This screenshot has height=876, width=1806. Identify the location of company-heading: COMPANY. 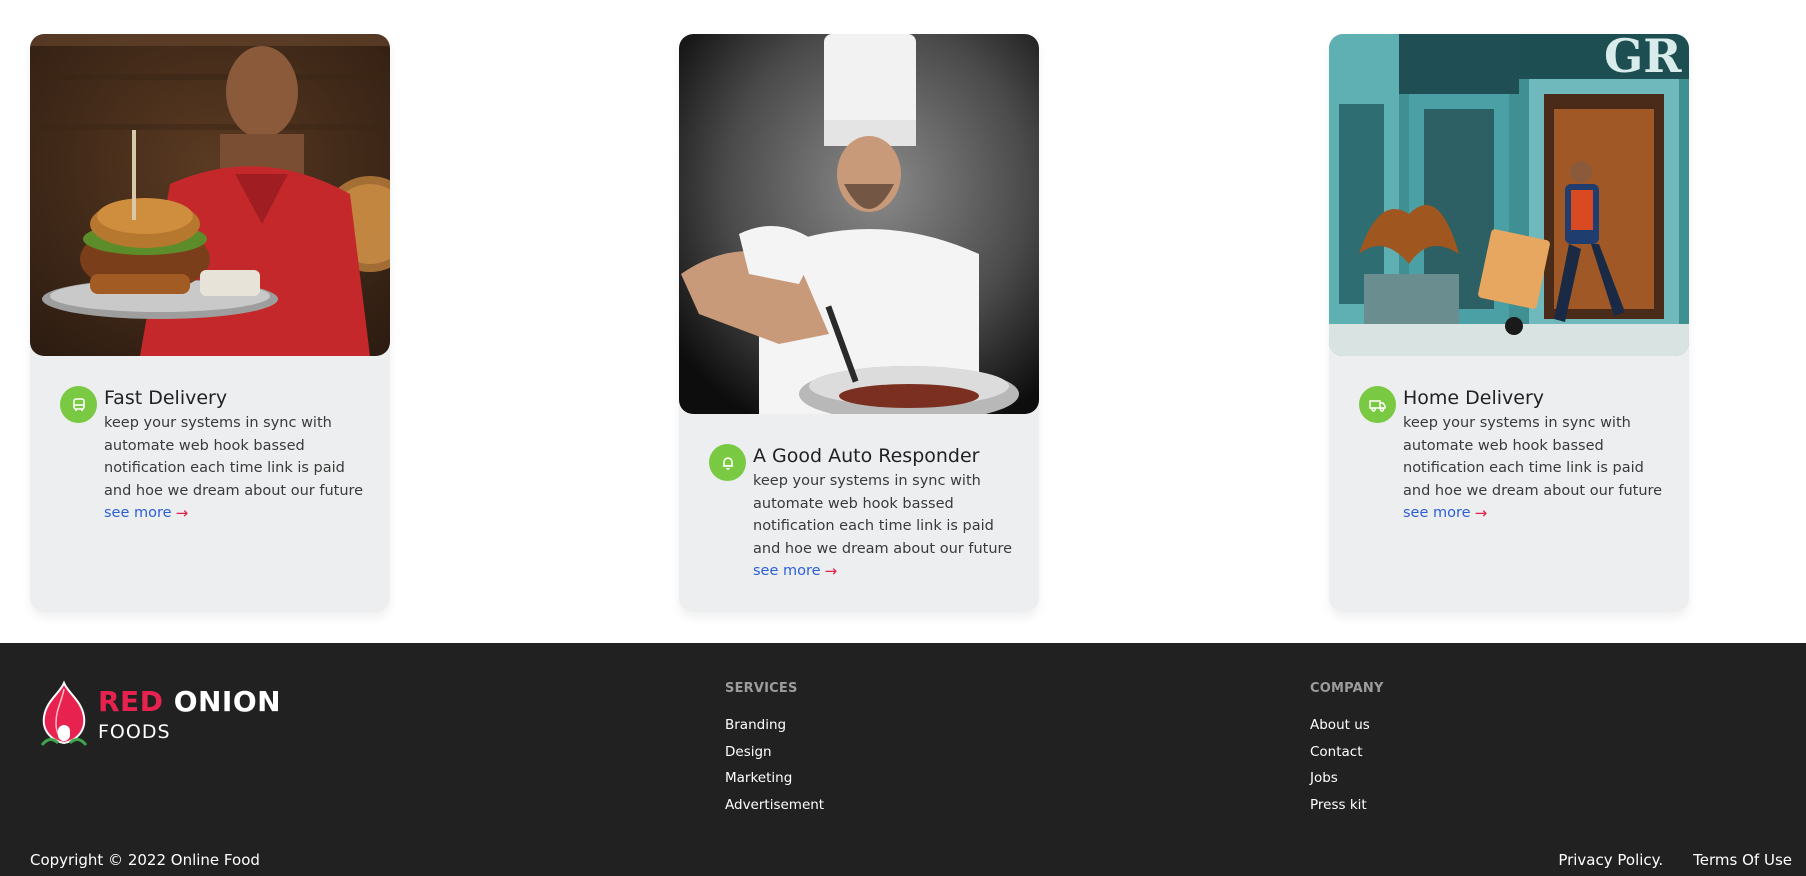
(1347, 688).